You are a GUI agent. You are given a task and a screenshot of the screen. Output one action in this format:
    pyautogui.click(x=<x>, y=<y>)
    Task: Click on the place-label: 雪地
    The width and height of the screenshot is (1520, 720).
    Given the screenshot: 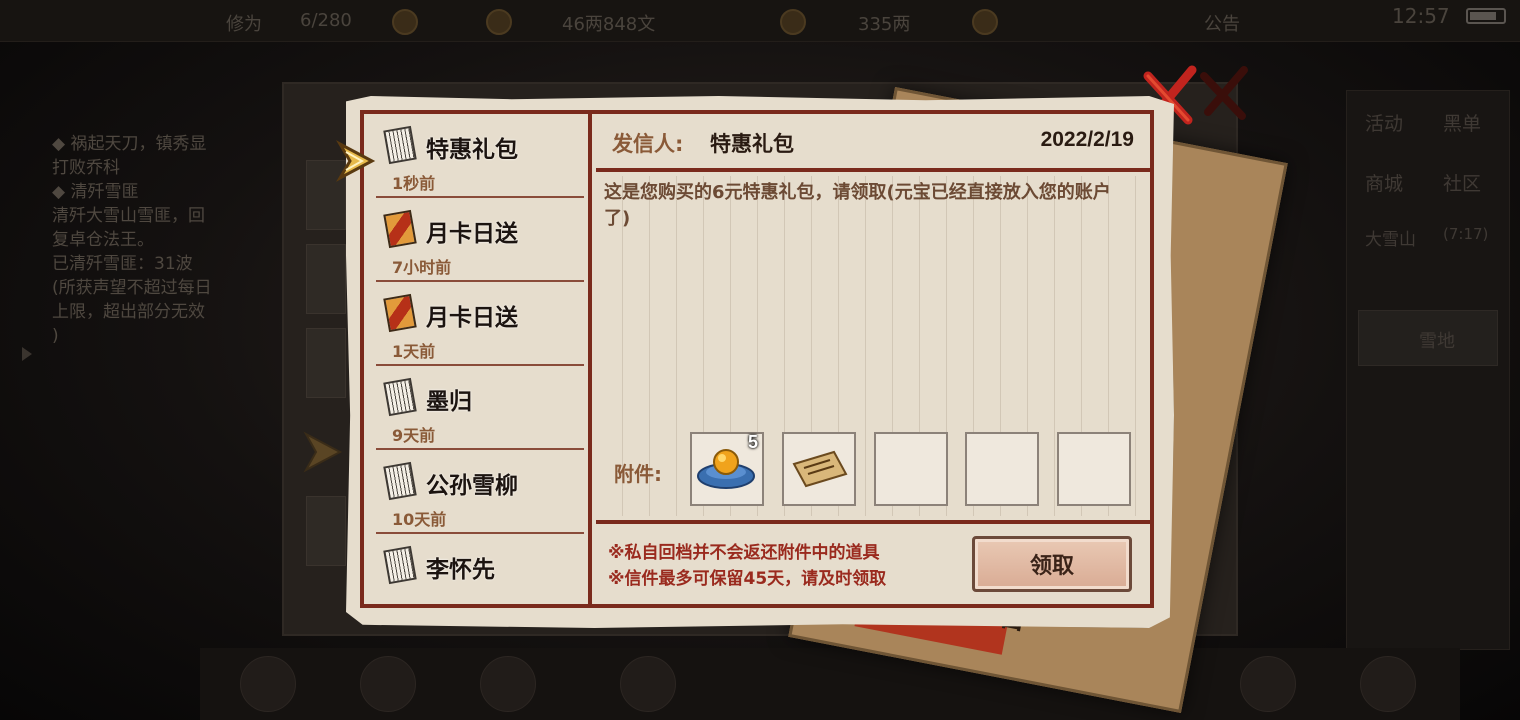 What is the action you would take?
    pyautogui.click(x=1437, y=341)
    